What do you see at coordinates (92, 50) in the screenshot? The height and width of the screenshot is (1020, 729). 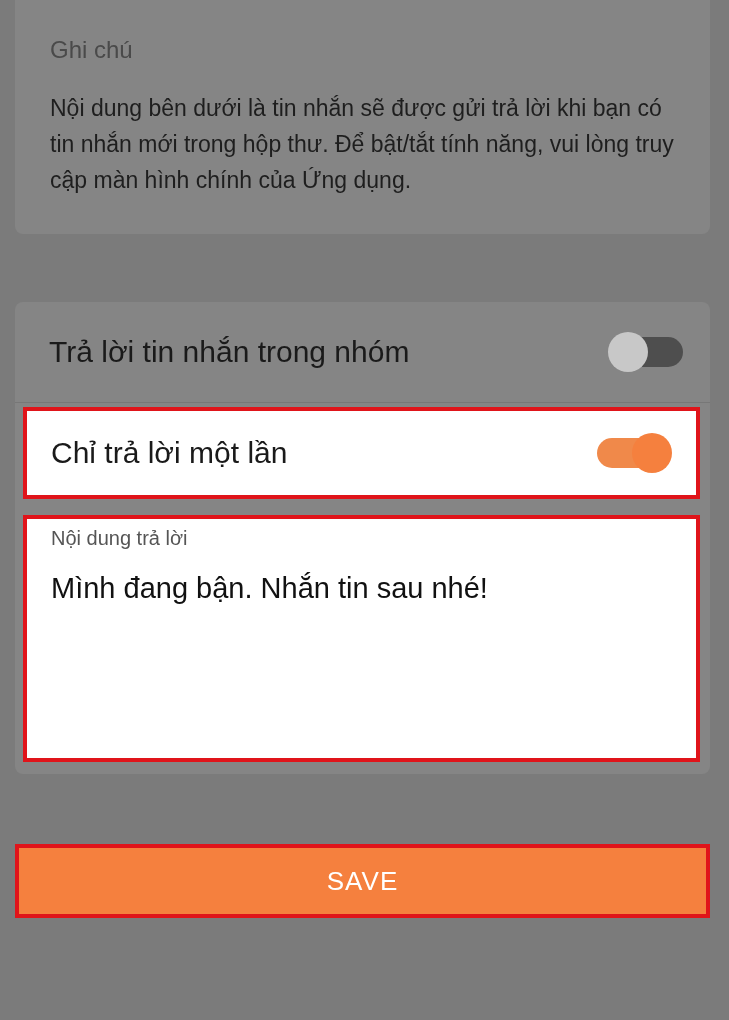 I see `note-title: Ghi chú` at bounding box center [92, 50].